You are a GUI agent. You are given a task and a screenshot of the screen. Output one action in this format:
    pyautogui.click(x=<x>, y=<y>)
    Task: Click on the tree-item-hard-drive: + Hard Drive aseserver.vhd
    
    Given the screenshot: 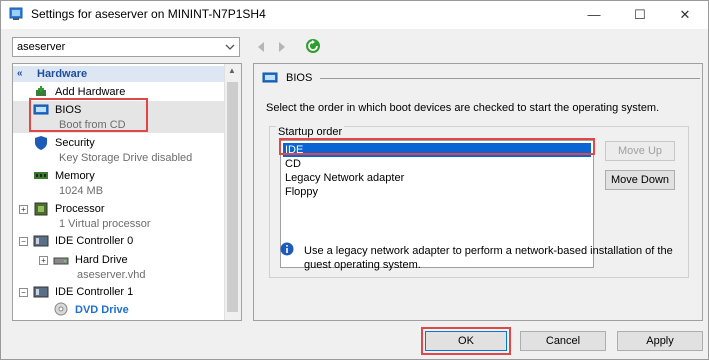 What is the action you would take?
    pyautogui.click(x=119, y=267)
    